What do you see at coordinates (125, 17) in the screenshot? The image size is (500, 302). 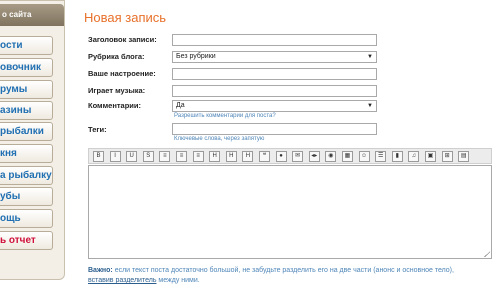 I see `page-title: Новая запись` at bounding box center [125, 17].